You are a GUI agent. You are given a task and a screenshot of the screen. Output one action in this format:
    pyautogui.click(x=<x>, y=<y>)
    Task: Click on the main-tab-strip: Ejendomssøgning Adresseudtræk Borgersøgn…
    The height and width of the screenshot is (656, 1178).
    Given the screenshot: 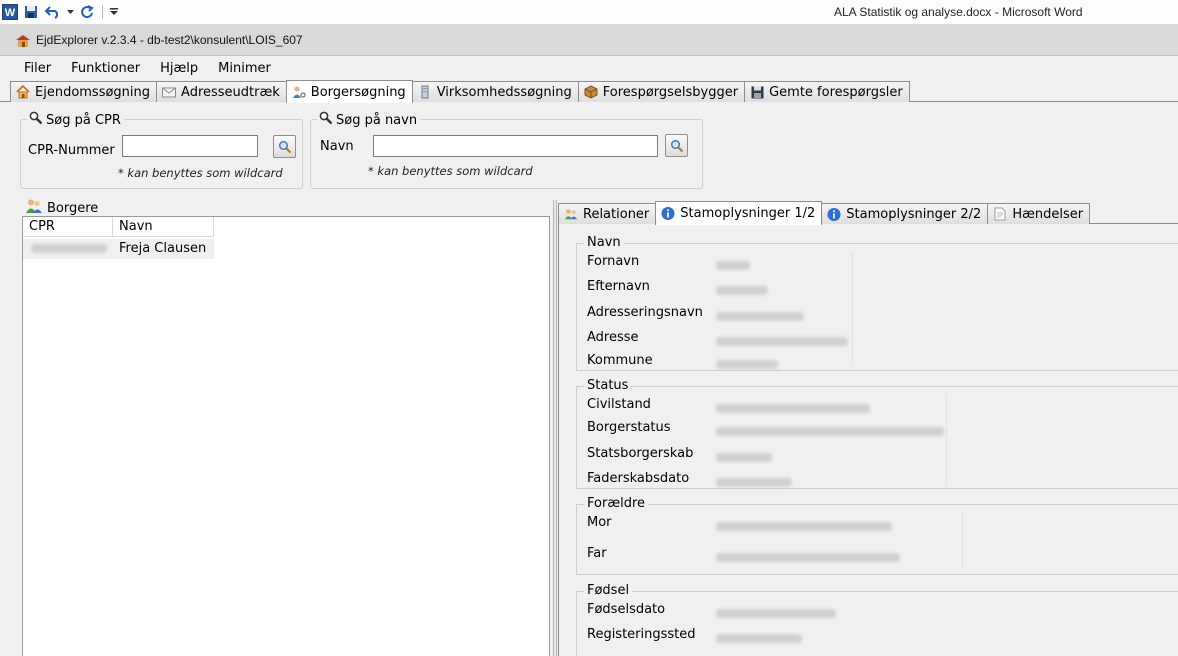 What is the action you would take?
    pyautogui.click(x=460, y=91)
    